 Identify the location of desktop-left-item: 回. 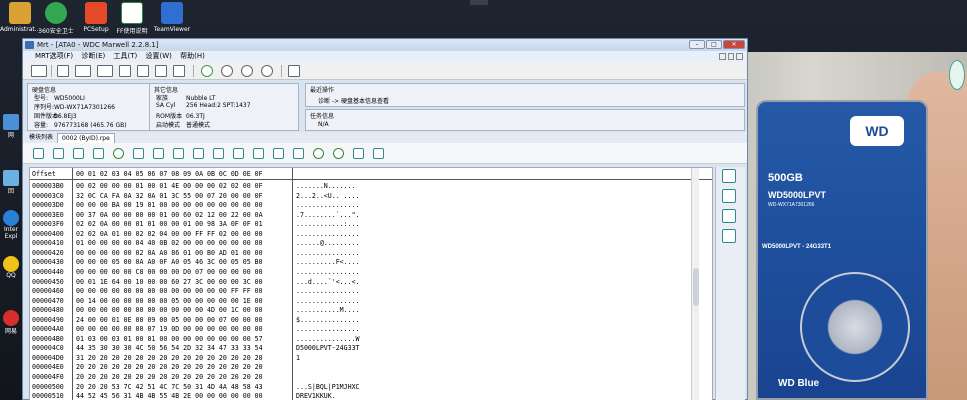
(11, 182).